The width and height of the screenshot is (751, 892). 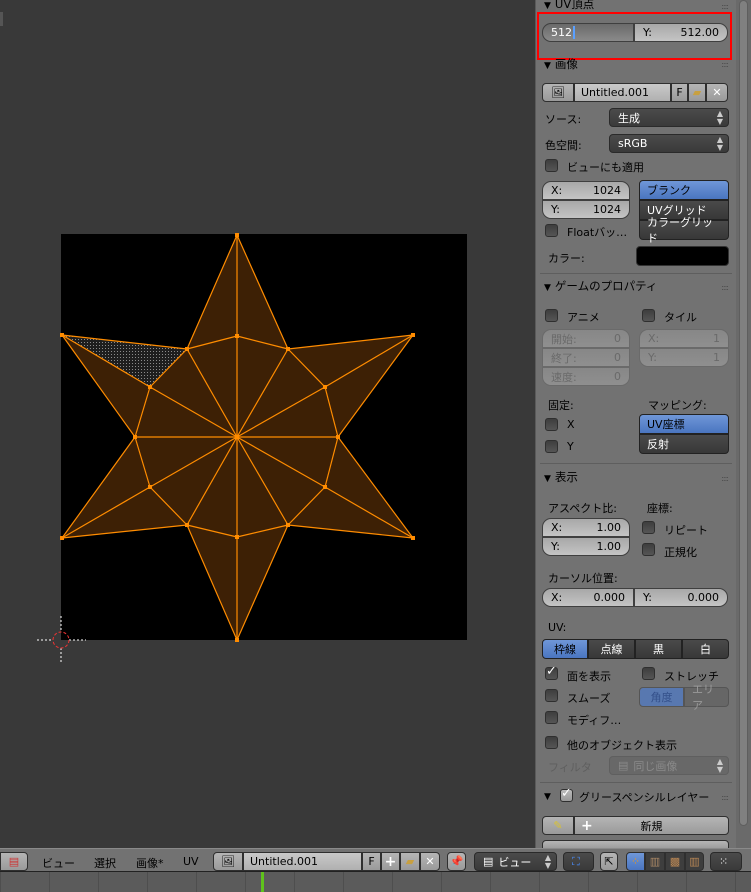 I want to click on smooth-checkbox, so click(x=551, y=695).